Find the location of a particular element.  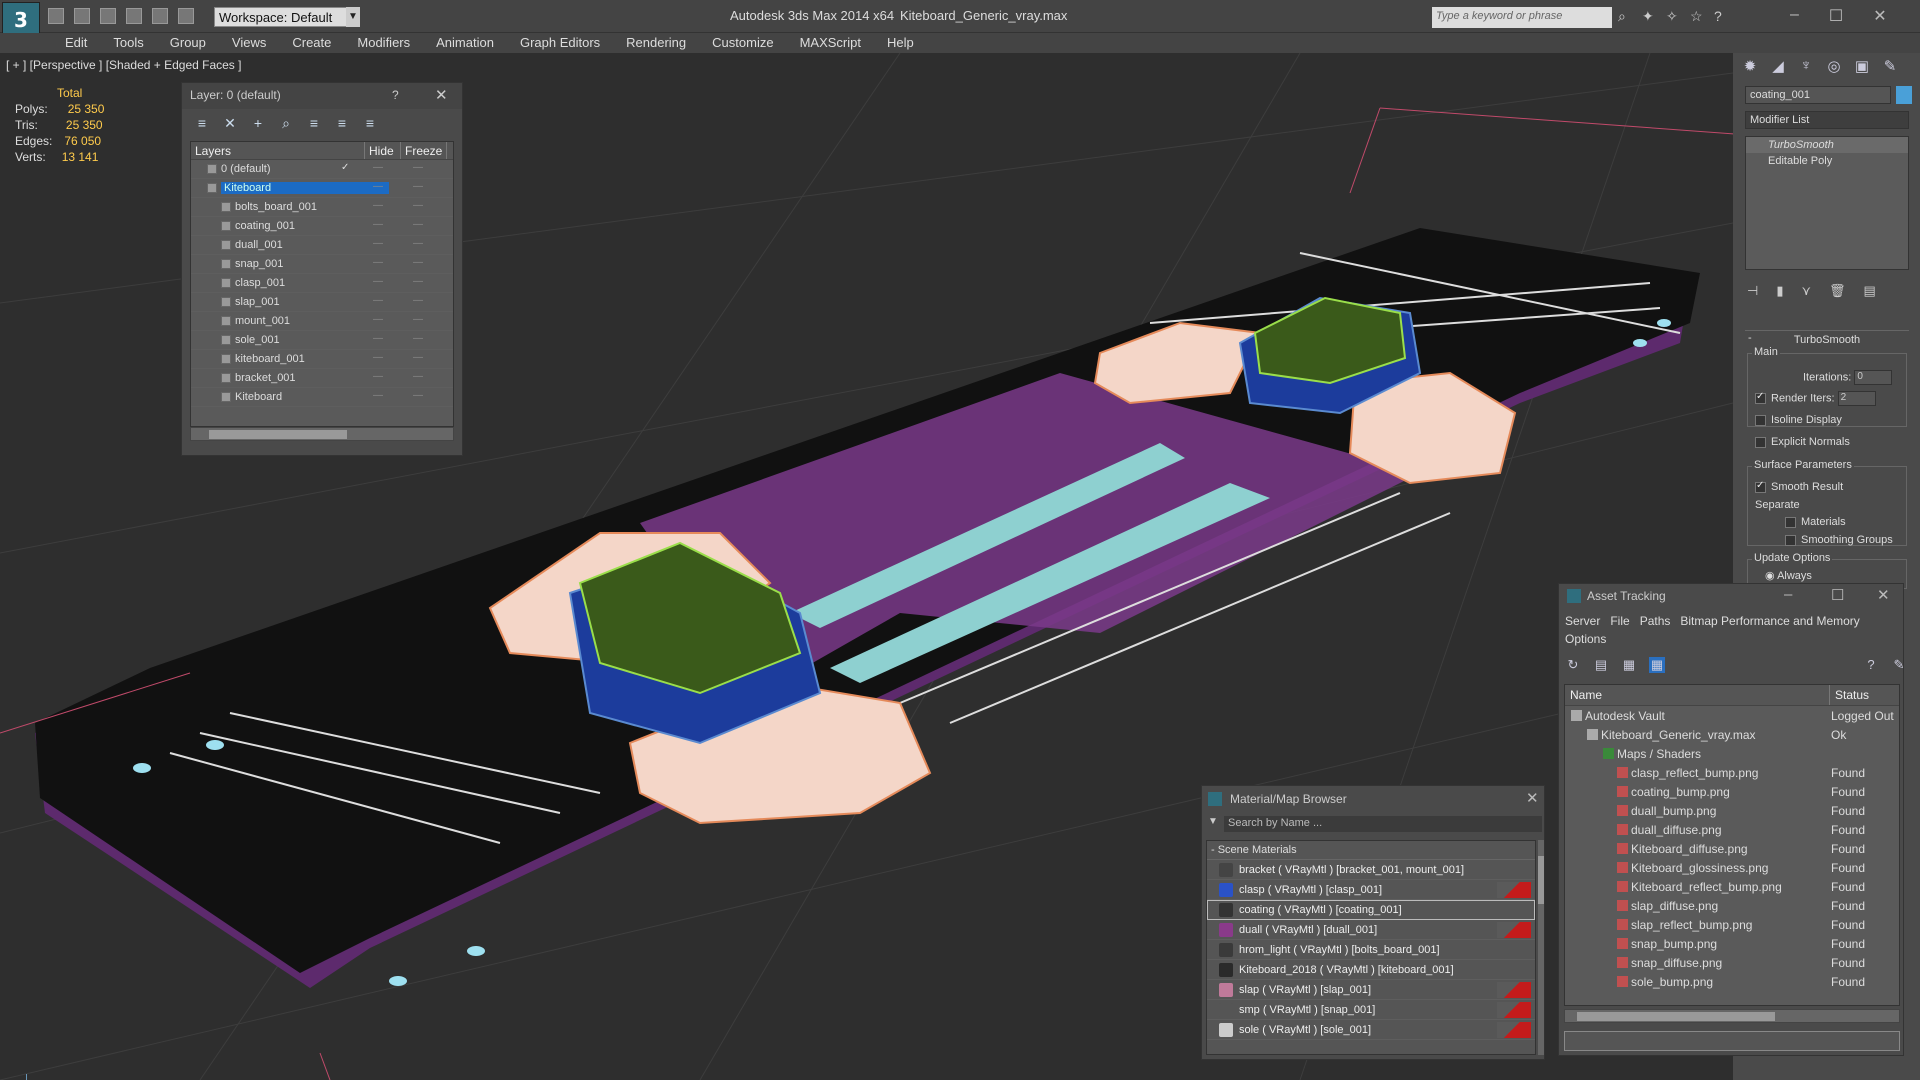

object-name-field: coating_001 is located at coordinates (1818, 95).